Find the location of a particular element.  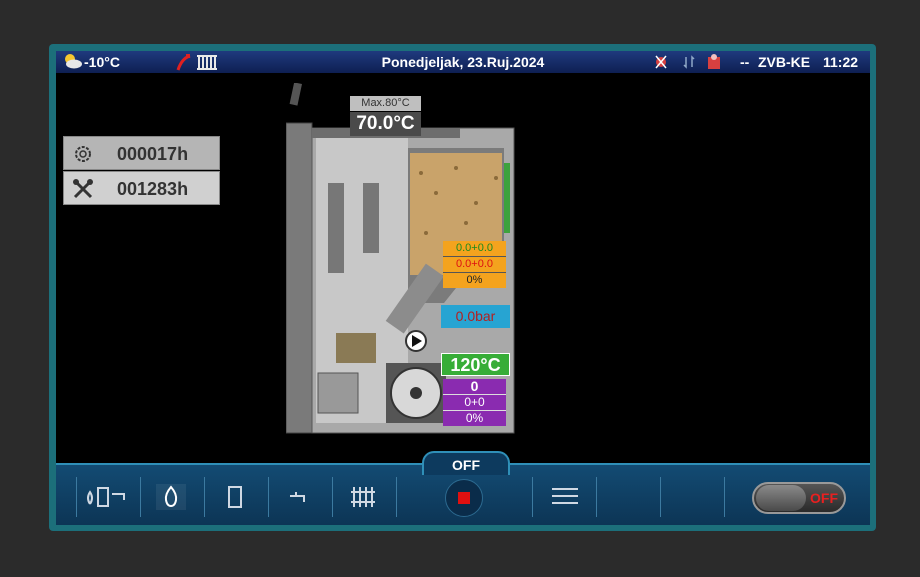

power-toggle-label: OFF is located at coordinates (824, 498).